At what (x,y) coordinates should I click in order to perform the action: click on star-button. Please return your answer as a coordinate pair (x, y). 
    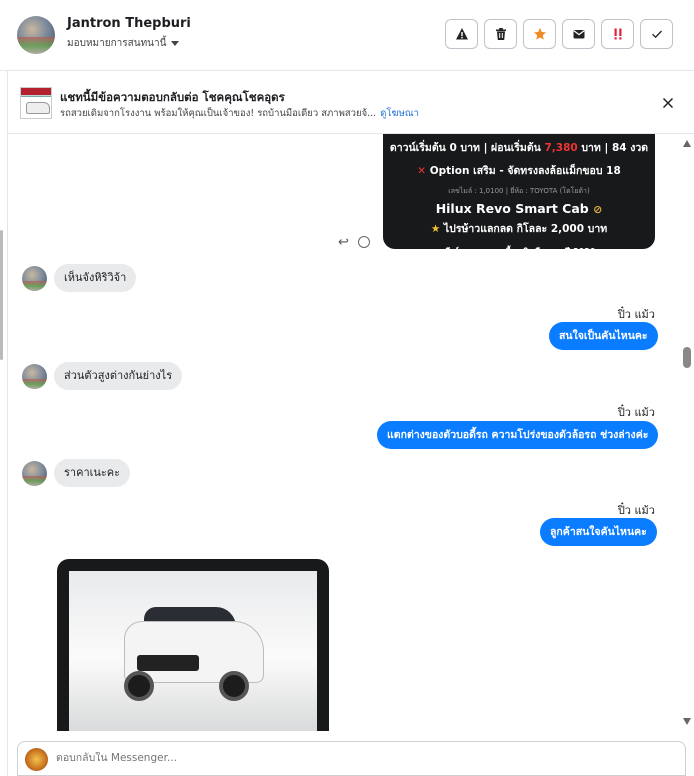
    Looking at the image, I should click on (539, 34).